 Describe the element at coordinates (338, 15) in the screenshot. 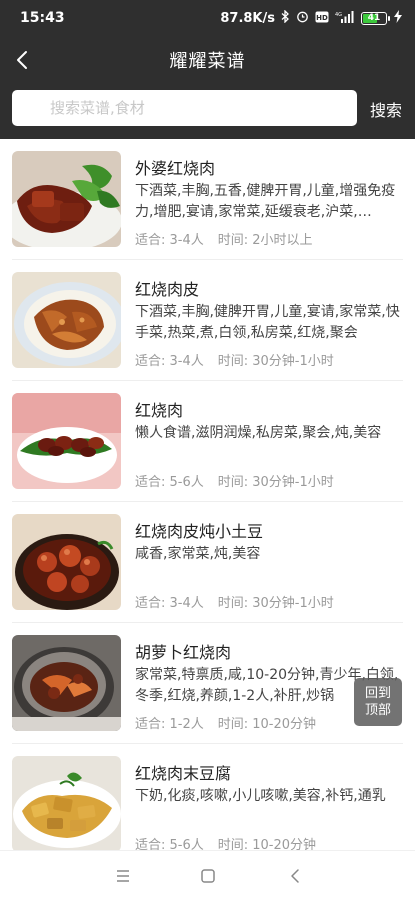

I see `svg-text: 4G` at that location.